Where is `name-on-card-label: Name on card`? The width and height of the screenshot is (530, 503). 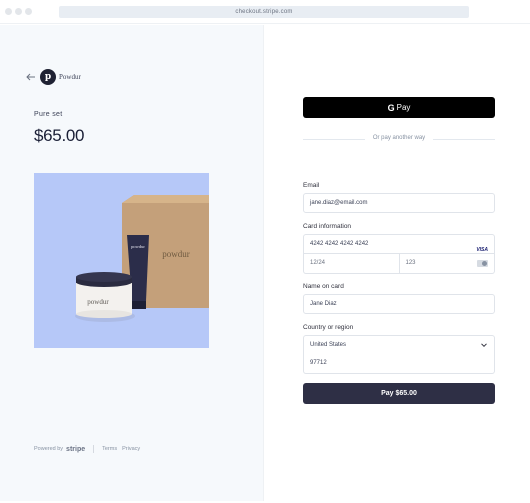
name-on-card-label: Name on card is located at coordinates (323, 286).